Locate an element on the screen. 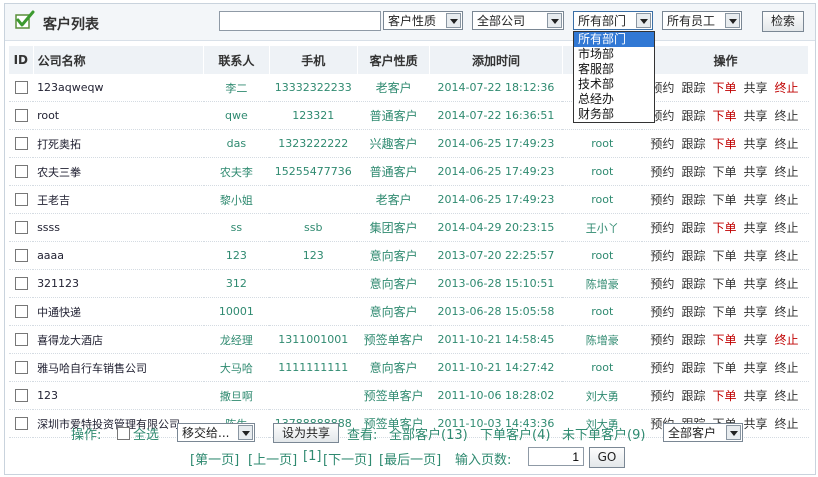 Image resolution: width=818 pixels, height=477 pixels. company-name: 打死奥拓 is located at coordinates (118, 143).